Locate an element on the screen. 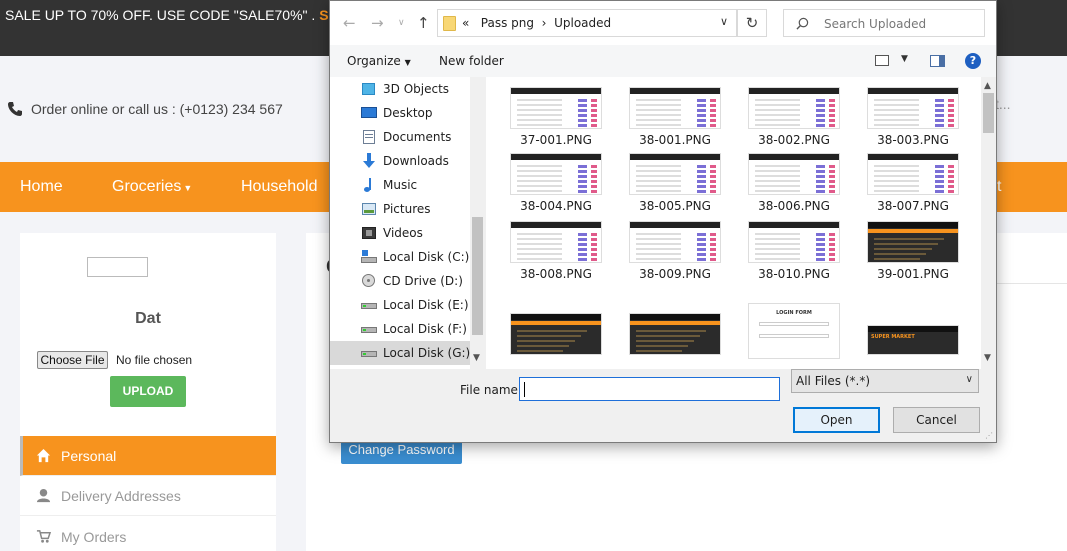  file-item: LOGIN FORM is located at coordinates (790, 336).